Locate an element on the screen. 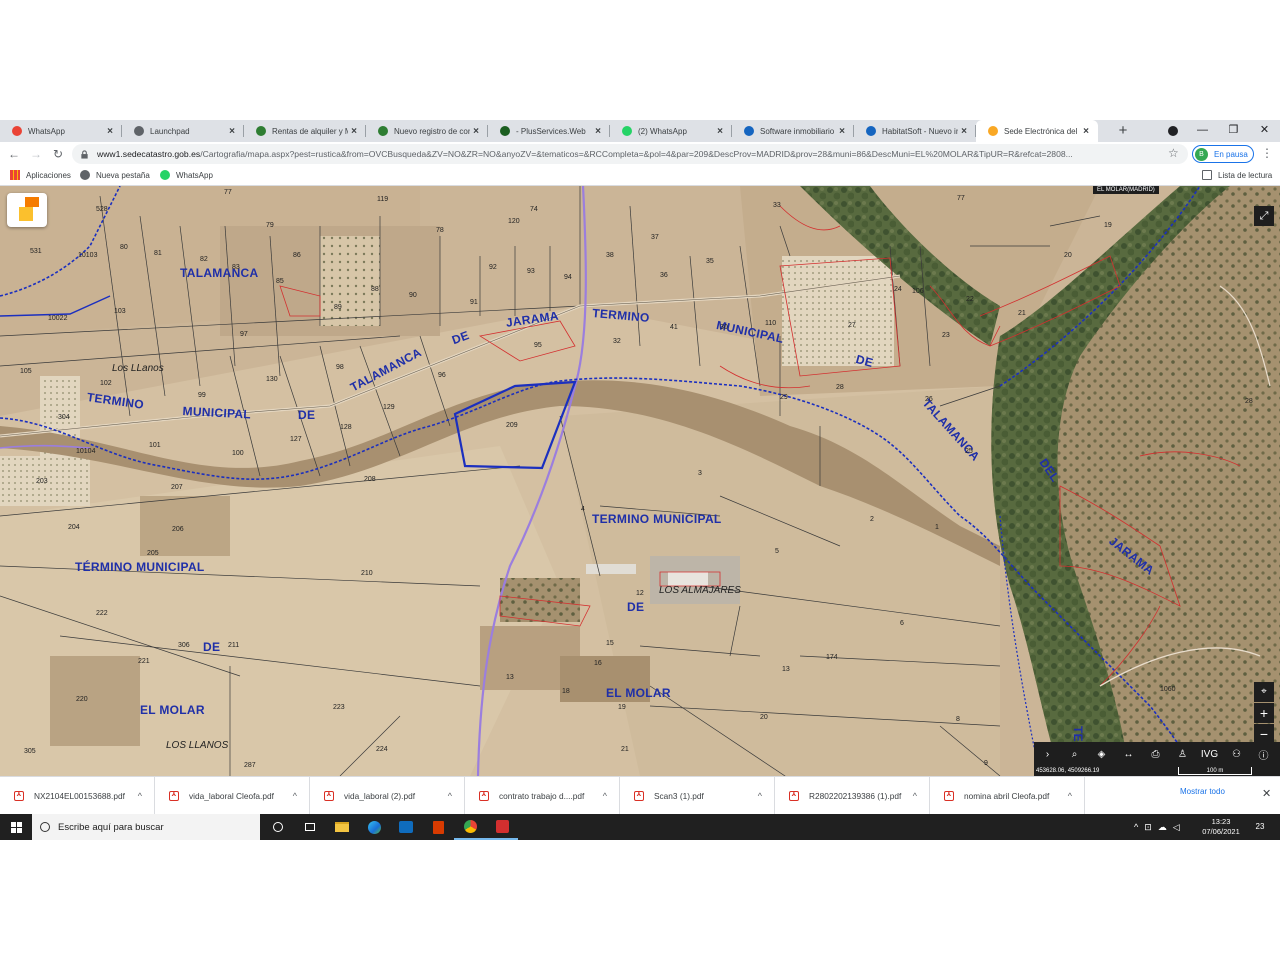 This screenshot has width=1280, height=960. chevron-right-icon: › is located at coordinates (1047, 754).